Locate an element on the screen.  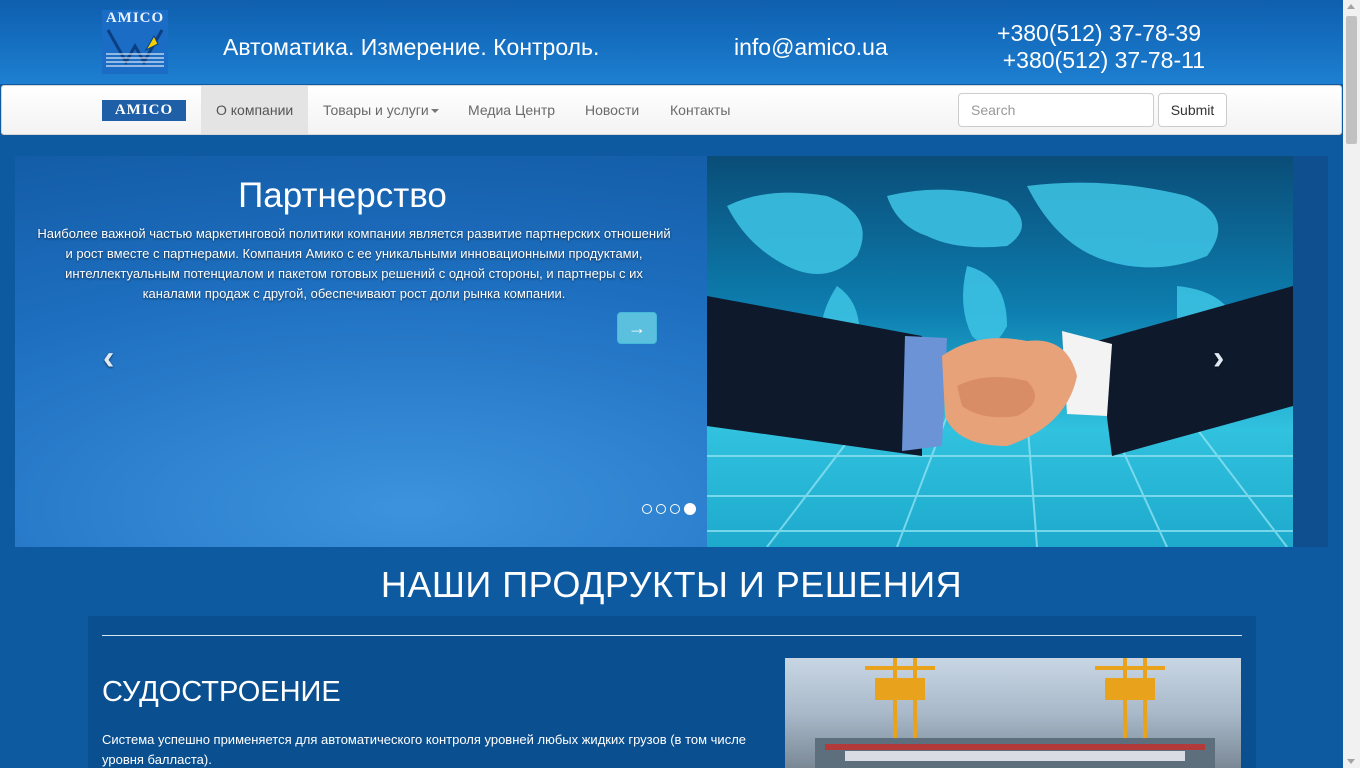
carousel-prev-icon: ‹ is located at coordinates (108, 358).